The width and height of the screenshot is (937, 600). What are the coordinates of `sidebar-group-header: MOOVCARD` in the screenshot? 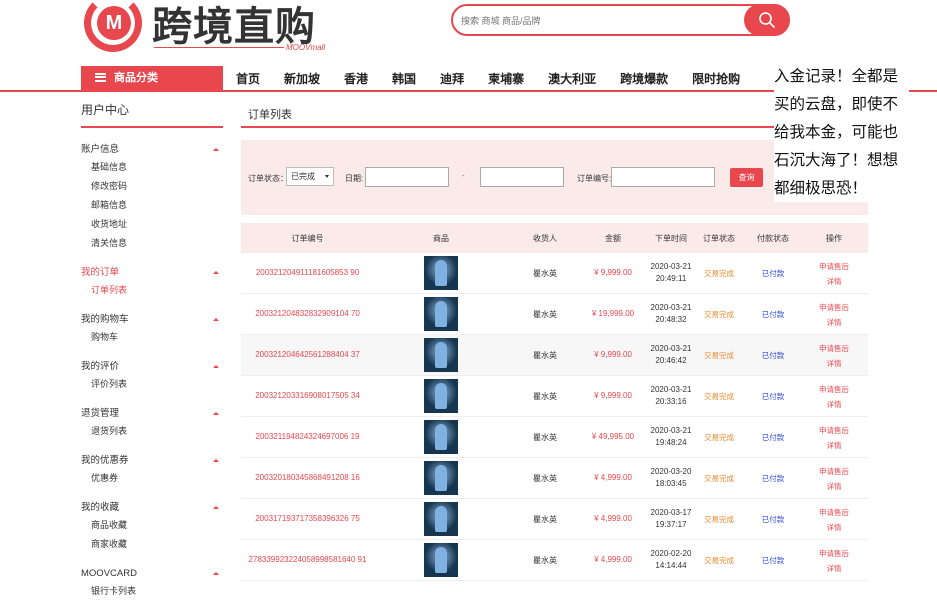 It's located at (152, 574).